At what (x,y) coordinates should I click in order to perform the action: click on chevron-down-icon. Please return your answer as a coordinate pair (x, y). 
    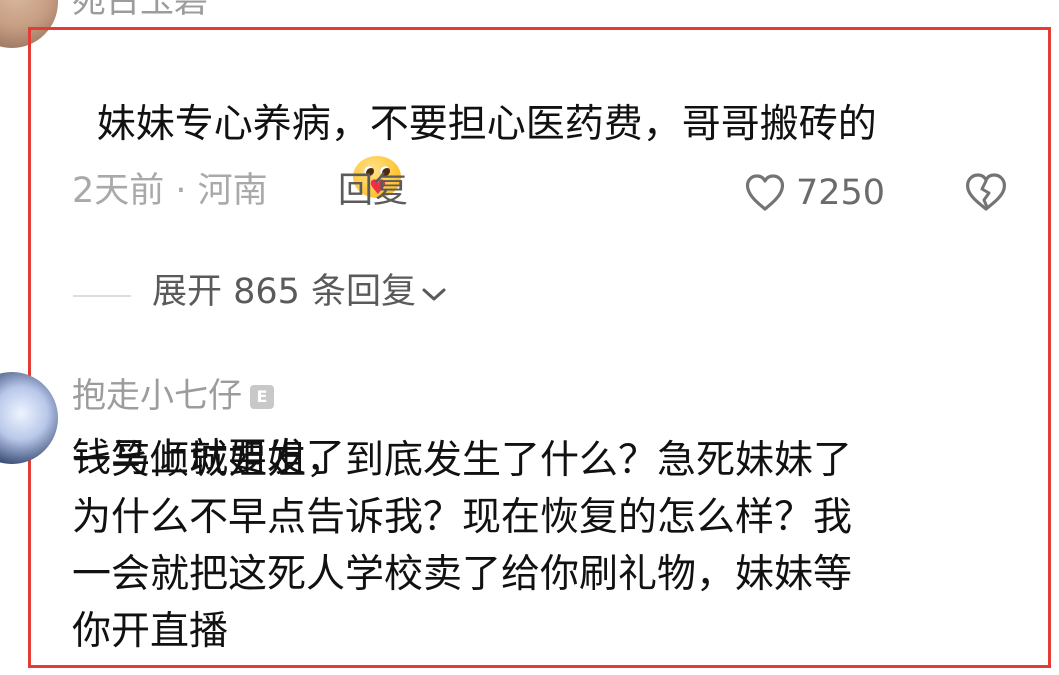
    Looking at the image, I should click on (434, 294).